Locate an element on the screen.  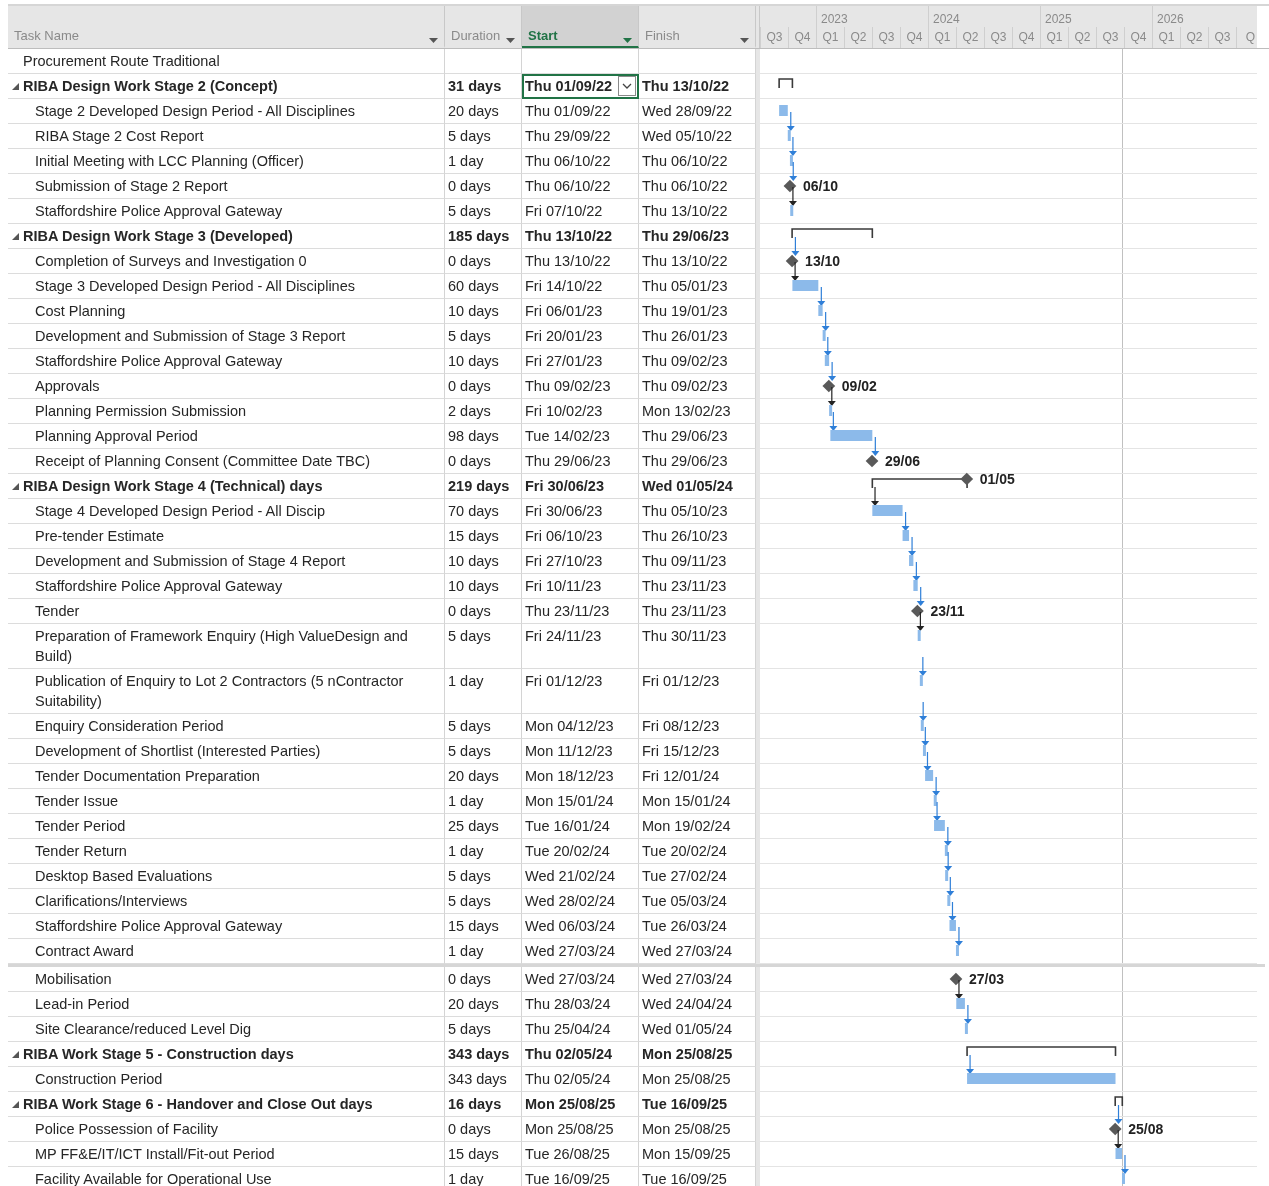
quarter-label: Q3 is located at coordinates (998, 37).